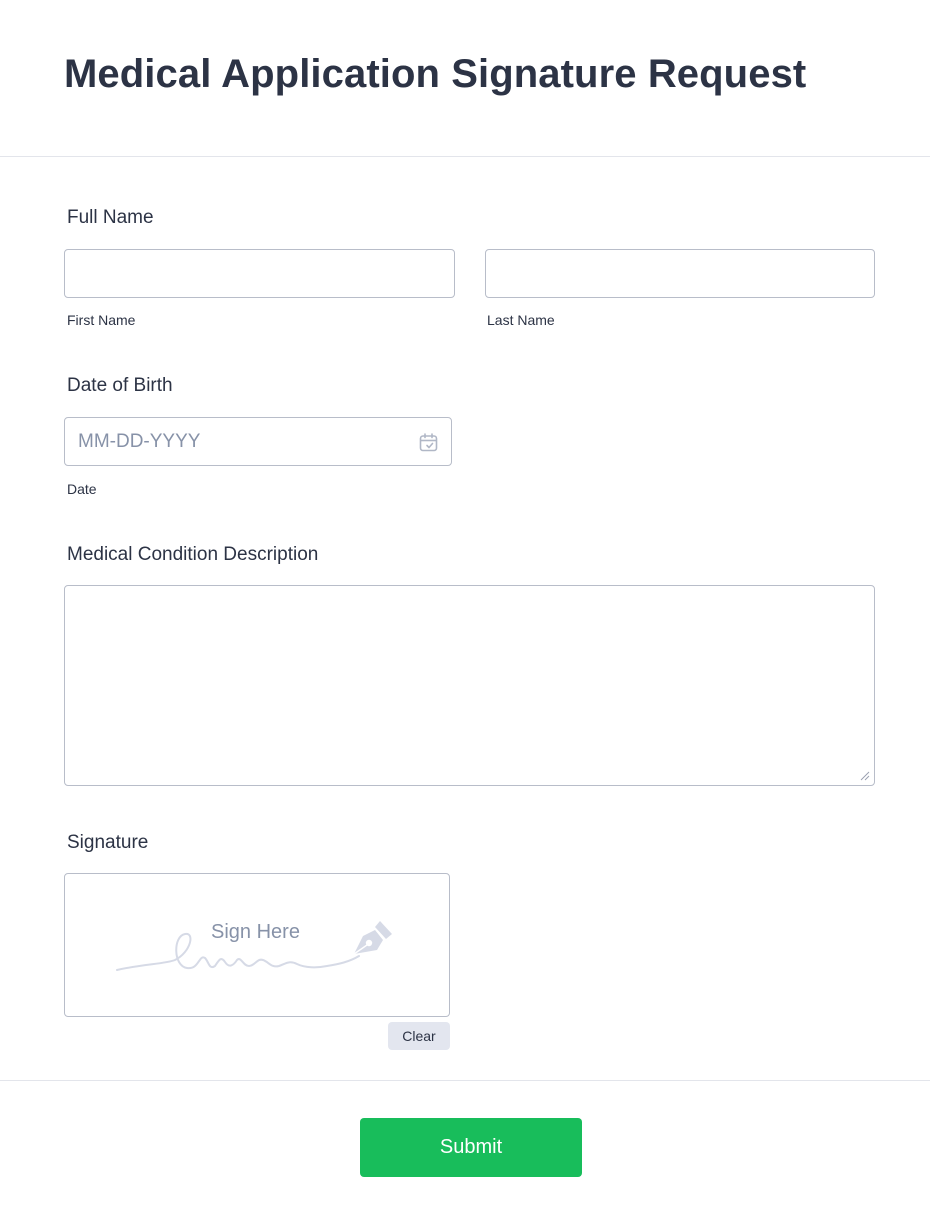 The image size is (930, 1227). I want to click on resize-handle-icon, so click(865, 776).